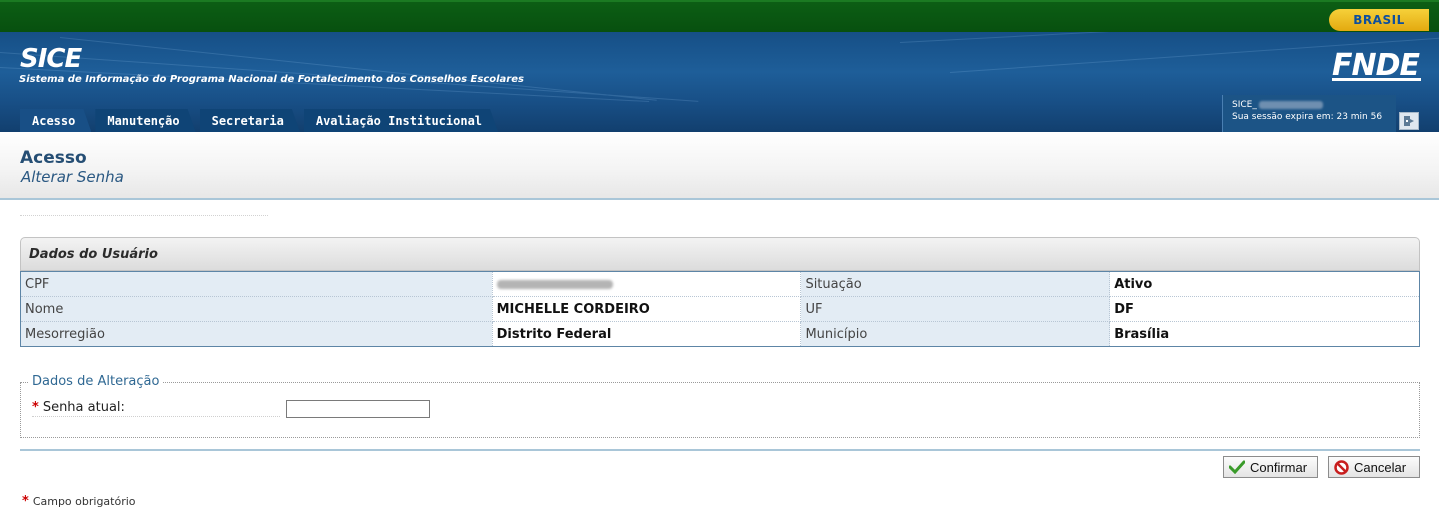 This screenshot has height=516, width=1439. Describe the element at coordinates (93, 254) in the screenshot. I see `user-panel-title: Dados do Usuário` at that location.